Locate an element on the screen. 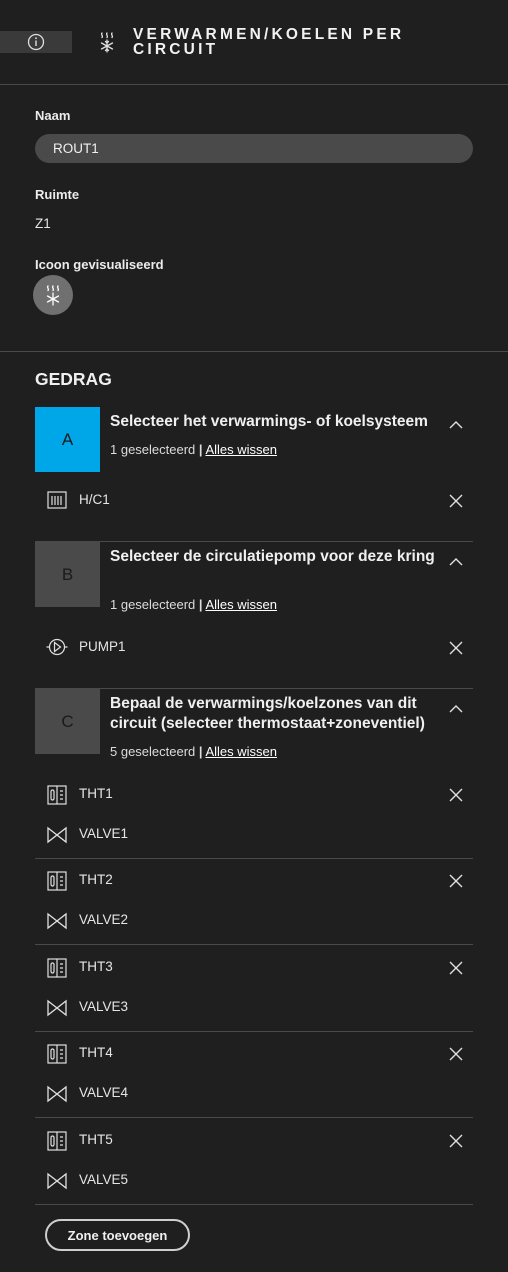  icon-label: Icoon gevisualiseerd is located at coordinates (99, 264).